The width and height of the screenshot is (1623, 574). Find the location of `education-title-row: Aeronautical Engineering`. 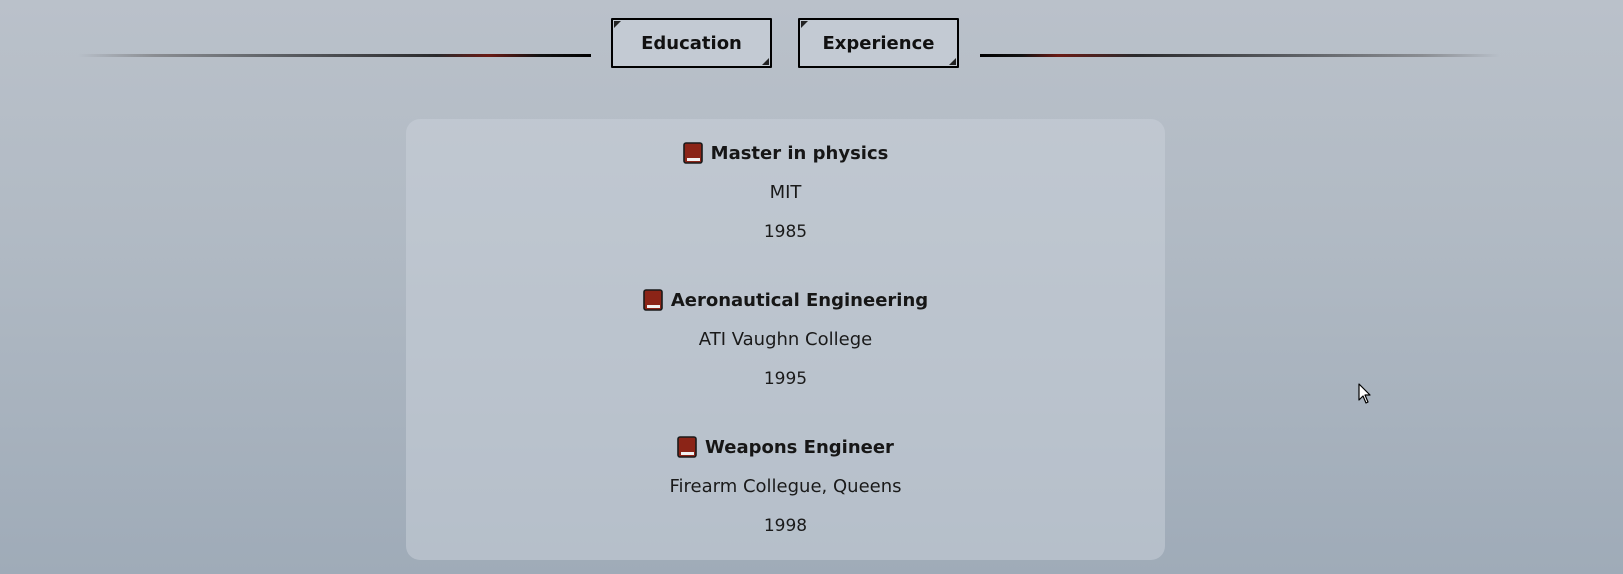

education-title-row: Aeronautical Engineering is located at coordinates (785, 300).